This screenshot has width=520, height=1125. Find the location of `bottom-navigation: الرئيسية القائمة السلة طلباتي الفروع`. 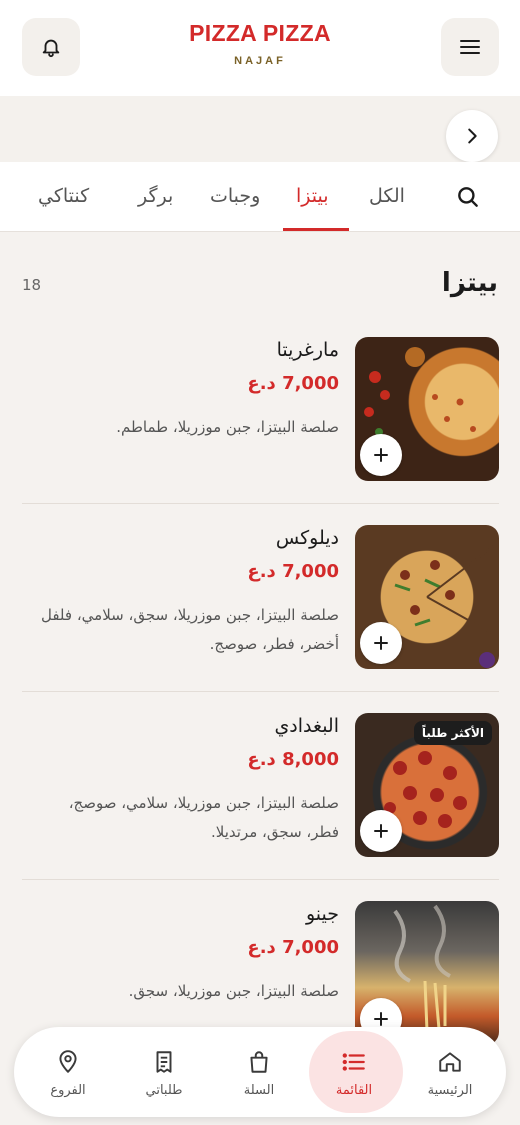

bottom-navigation: الرئيسية القائمة السلة طلباتي الفروع is located at coordinates (260, 1072).